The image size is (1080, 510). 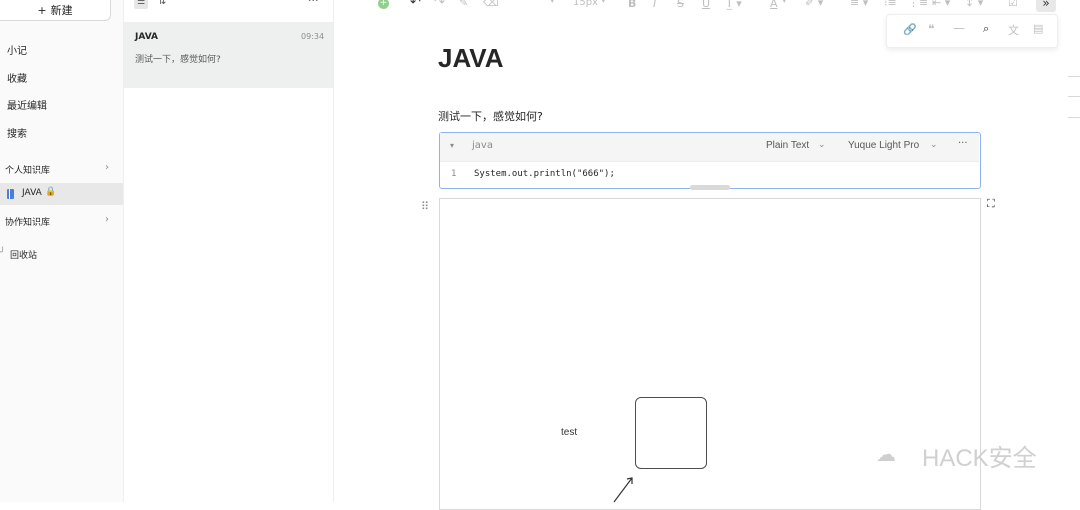 I want to click on doc-list-item: JAVA 09:34 测试一下，感觉如何?, so click(x=228, y=55).